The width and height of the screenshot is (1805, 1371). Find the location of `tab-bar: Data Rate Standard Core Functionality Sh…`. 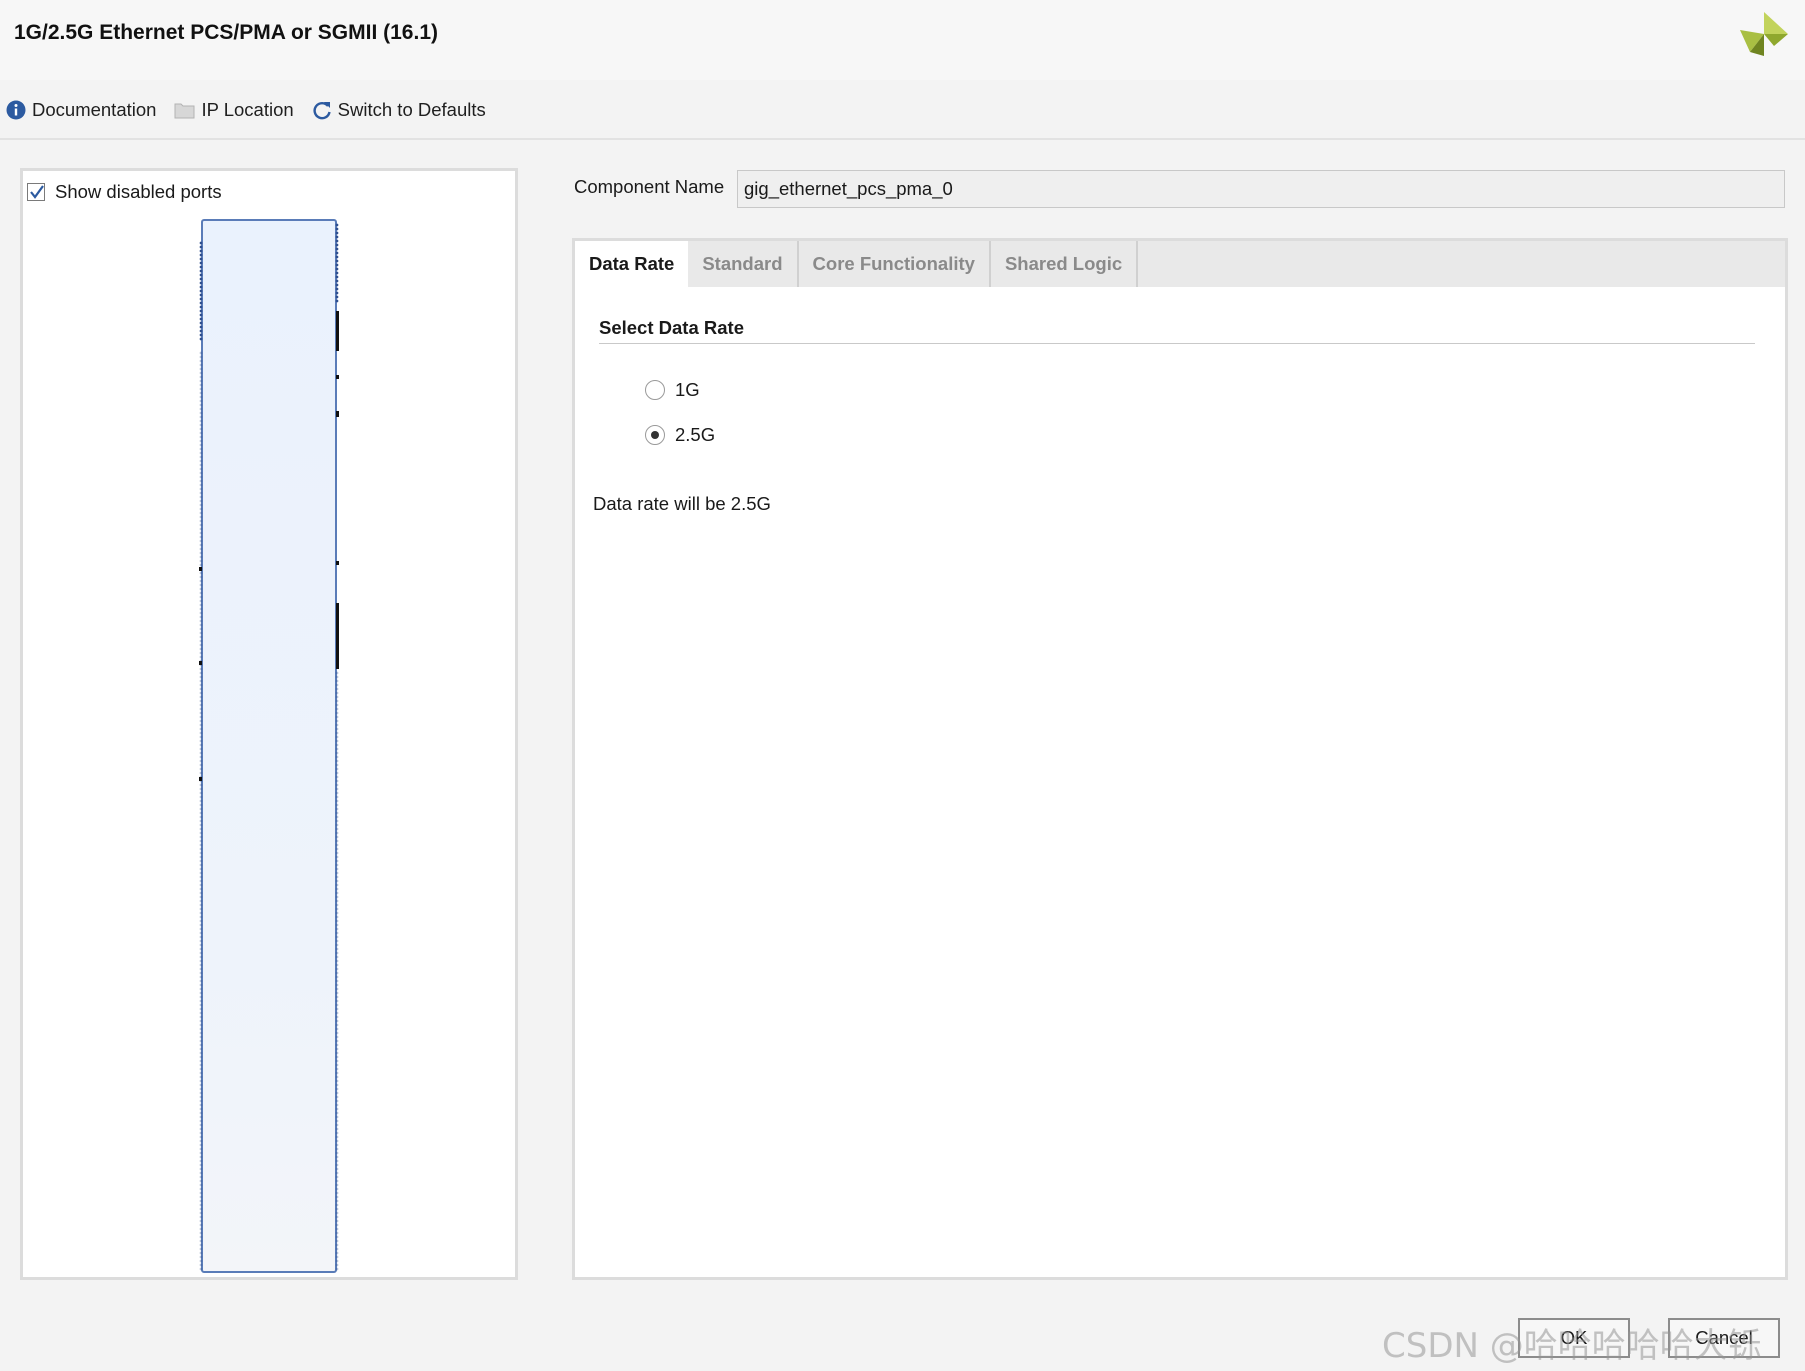

tab-bar: Data Rate Standard Core Functionality Sh… is located at coordinates (1180, 264).